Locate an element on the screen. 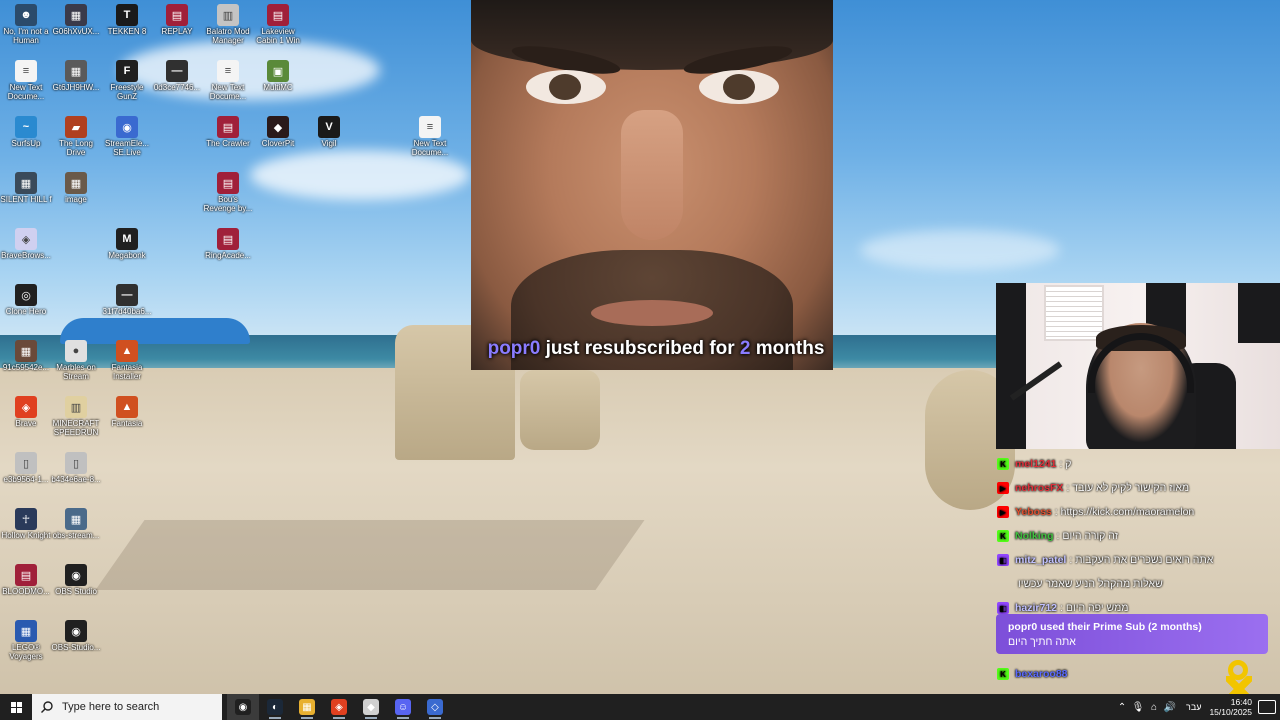 Image resolution: width=1280 pixels, height=720 pixels. app-icon: ◉ is located at coordinates (76, 631).